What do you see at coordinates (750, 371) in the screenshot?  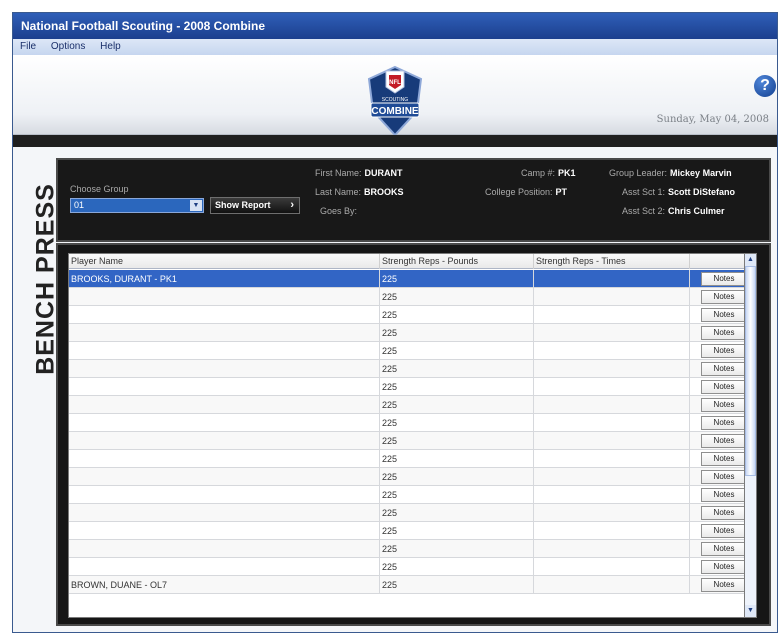 I see `scrollbar-thumb` at bounding box center [750, 371].